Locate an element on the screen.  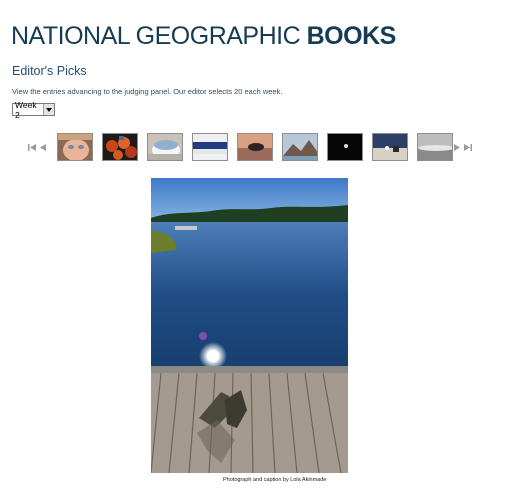
previous-icon is located at coordinates (43, 148).